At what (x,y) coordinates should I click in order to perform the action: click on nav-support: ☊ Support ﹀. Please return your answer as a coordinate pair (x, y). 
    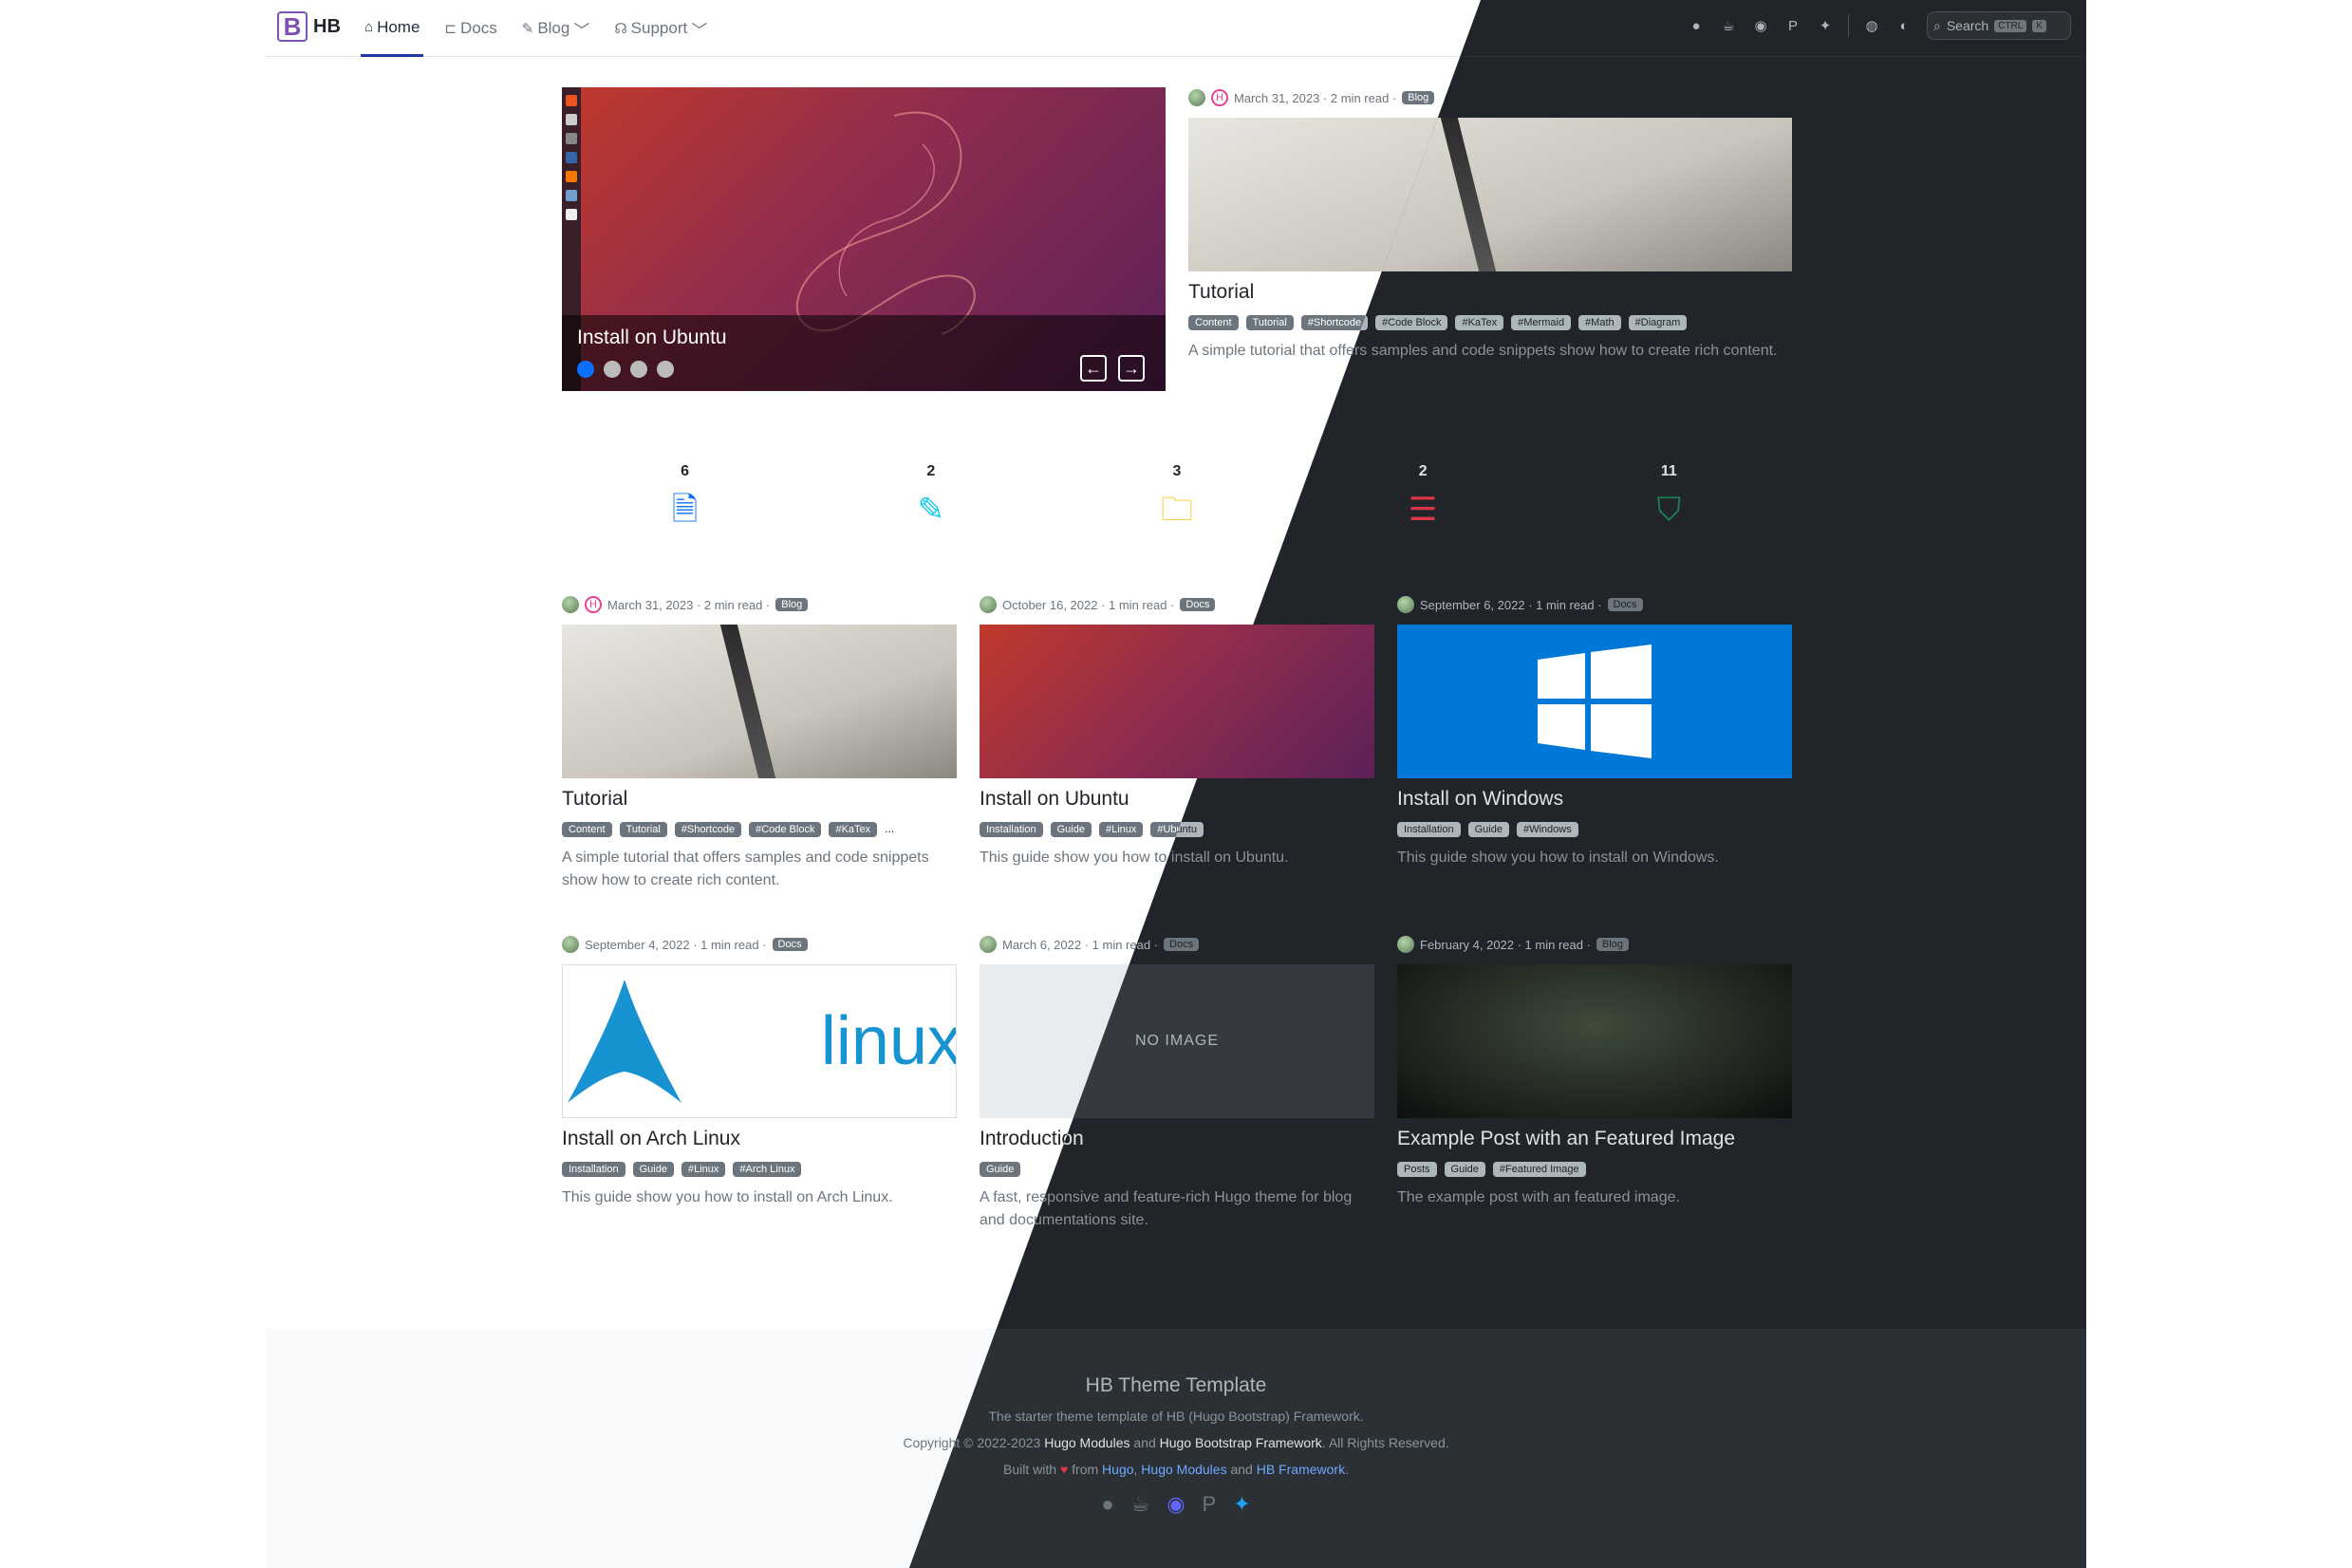
    Looking at the image, I should click on (660, 28).